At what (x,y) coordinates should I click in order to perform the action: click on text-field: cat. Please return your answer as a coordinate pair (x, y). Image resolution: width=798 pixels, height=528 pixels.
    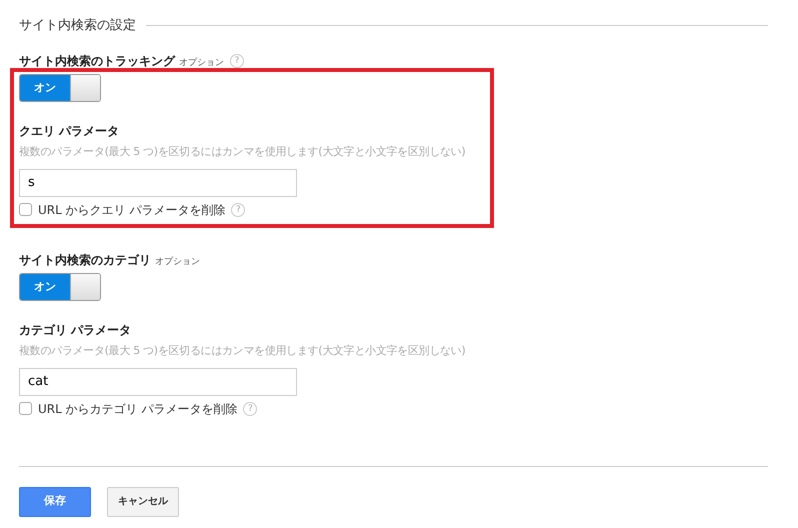
    Looking at the image, I should click on (158, 382).